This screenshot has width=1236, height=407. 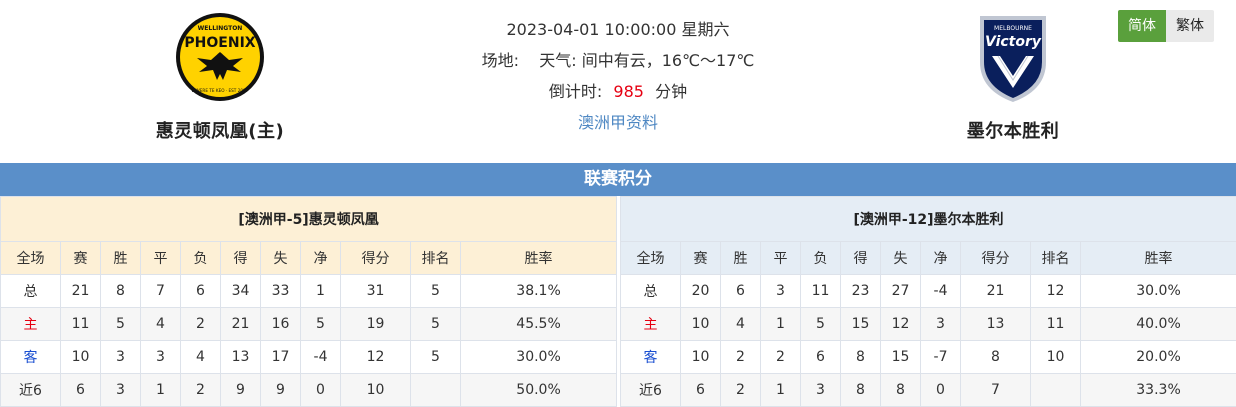 I want to click on table-cell: 16, so click(x=280, y=324).